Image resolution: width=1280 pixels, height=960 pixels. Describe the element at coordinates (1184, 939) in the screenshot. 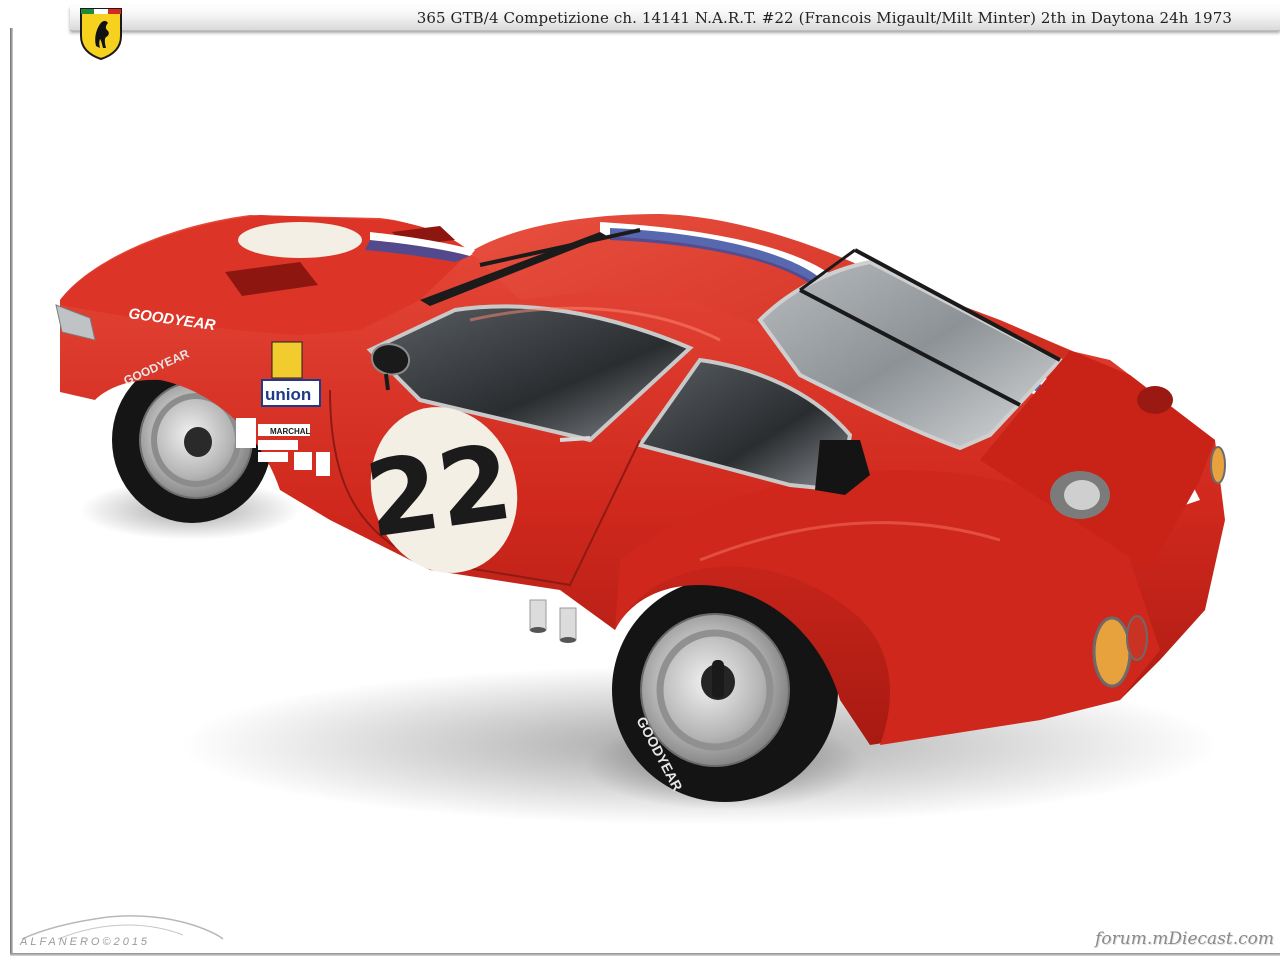

I see `watermark-right: forum.mDiecast.com` at that location.